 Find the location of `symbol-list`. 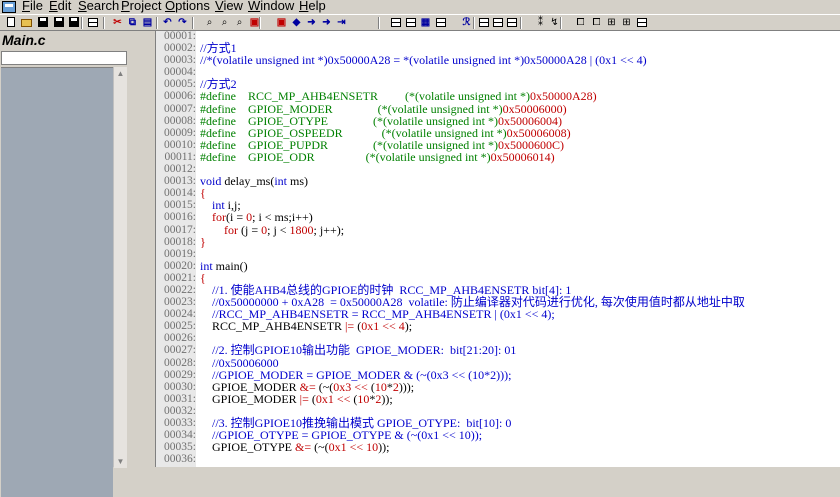

symbol-list is located at coordinates (57, 282).